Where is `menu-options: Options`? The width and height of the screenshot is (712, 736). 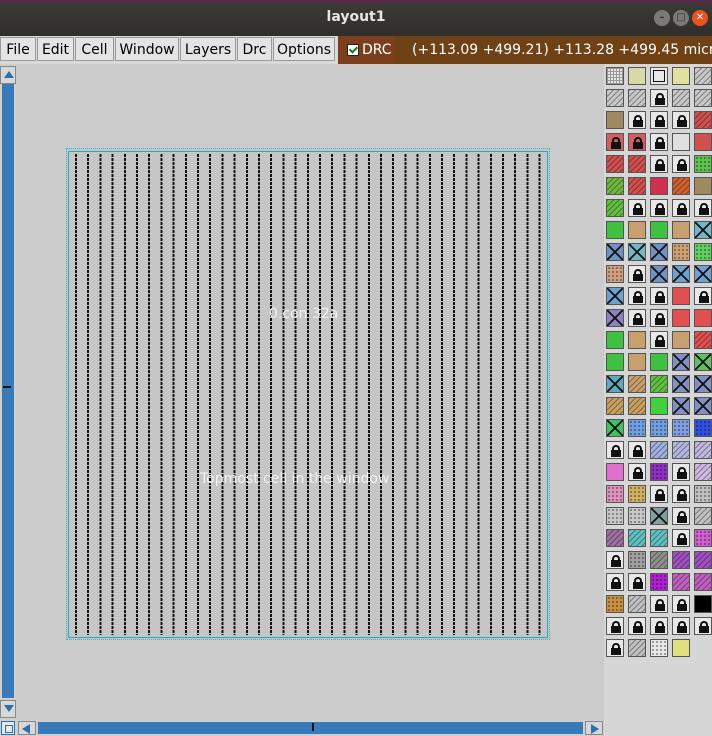
menu-options: Options is located at coordinates (304, 49).